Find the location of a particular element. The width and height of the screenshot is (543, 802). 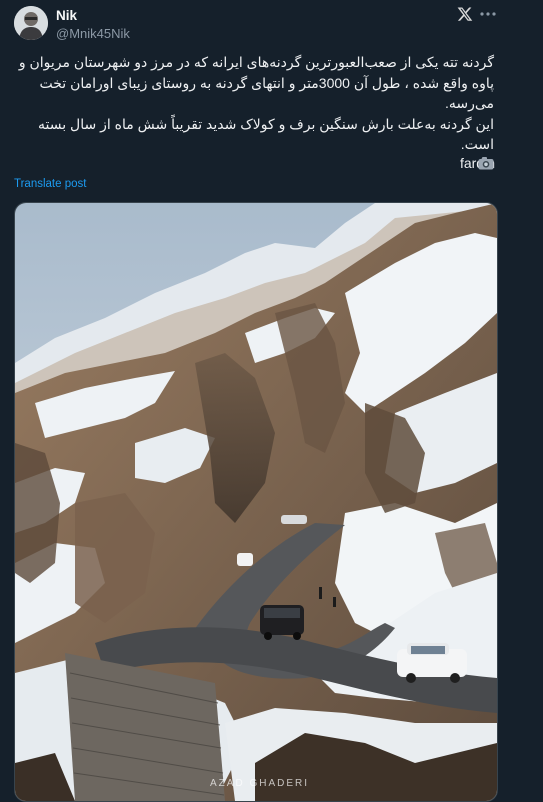

x-logo-icon is located at coordinates (465, 15).